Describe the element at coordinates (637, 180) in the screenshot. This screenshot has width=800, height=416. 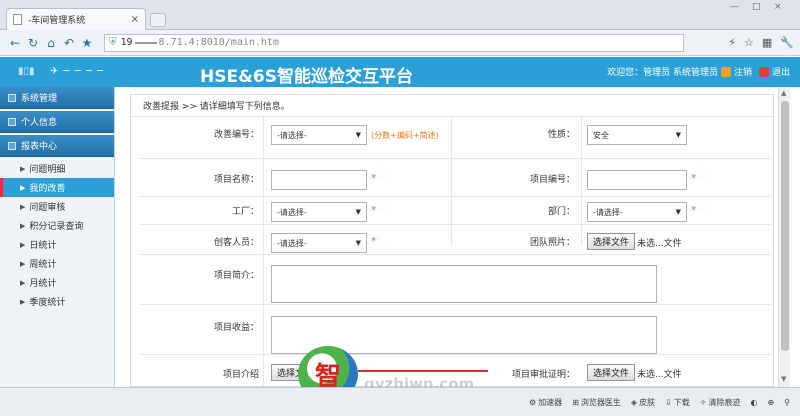
I see `project-no-input` at that location.